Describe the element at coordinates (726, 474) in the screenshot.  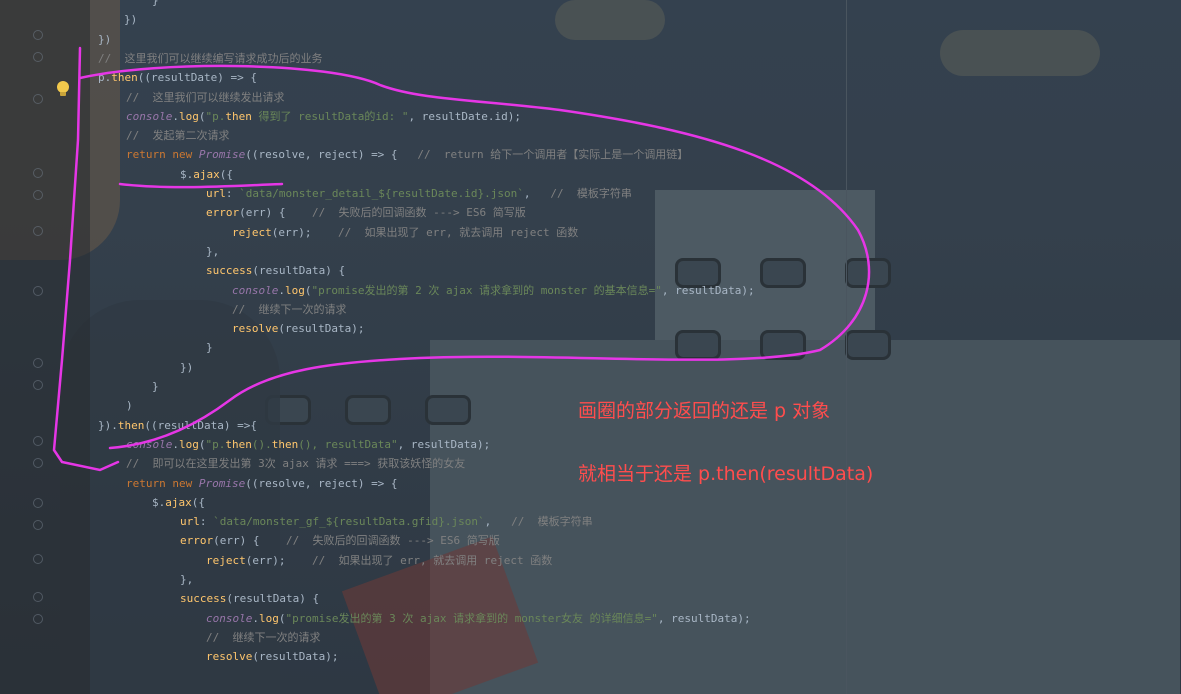
I see `annotation-note-2: 就相当于还是 p.then(resultData)` at that location.